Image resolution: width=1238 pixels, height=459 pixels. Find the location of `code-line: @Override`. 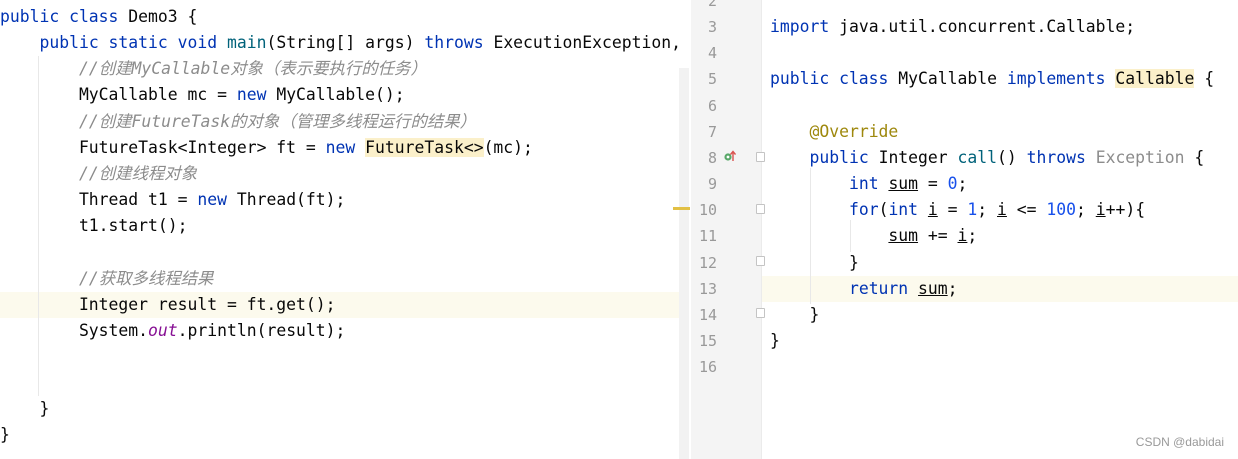

code-line: @Override is located at coordinates (834, 132).